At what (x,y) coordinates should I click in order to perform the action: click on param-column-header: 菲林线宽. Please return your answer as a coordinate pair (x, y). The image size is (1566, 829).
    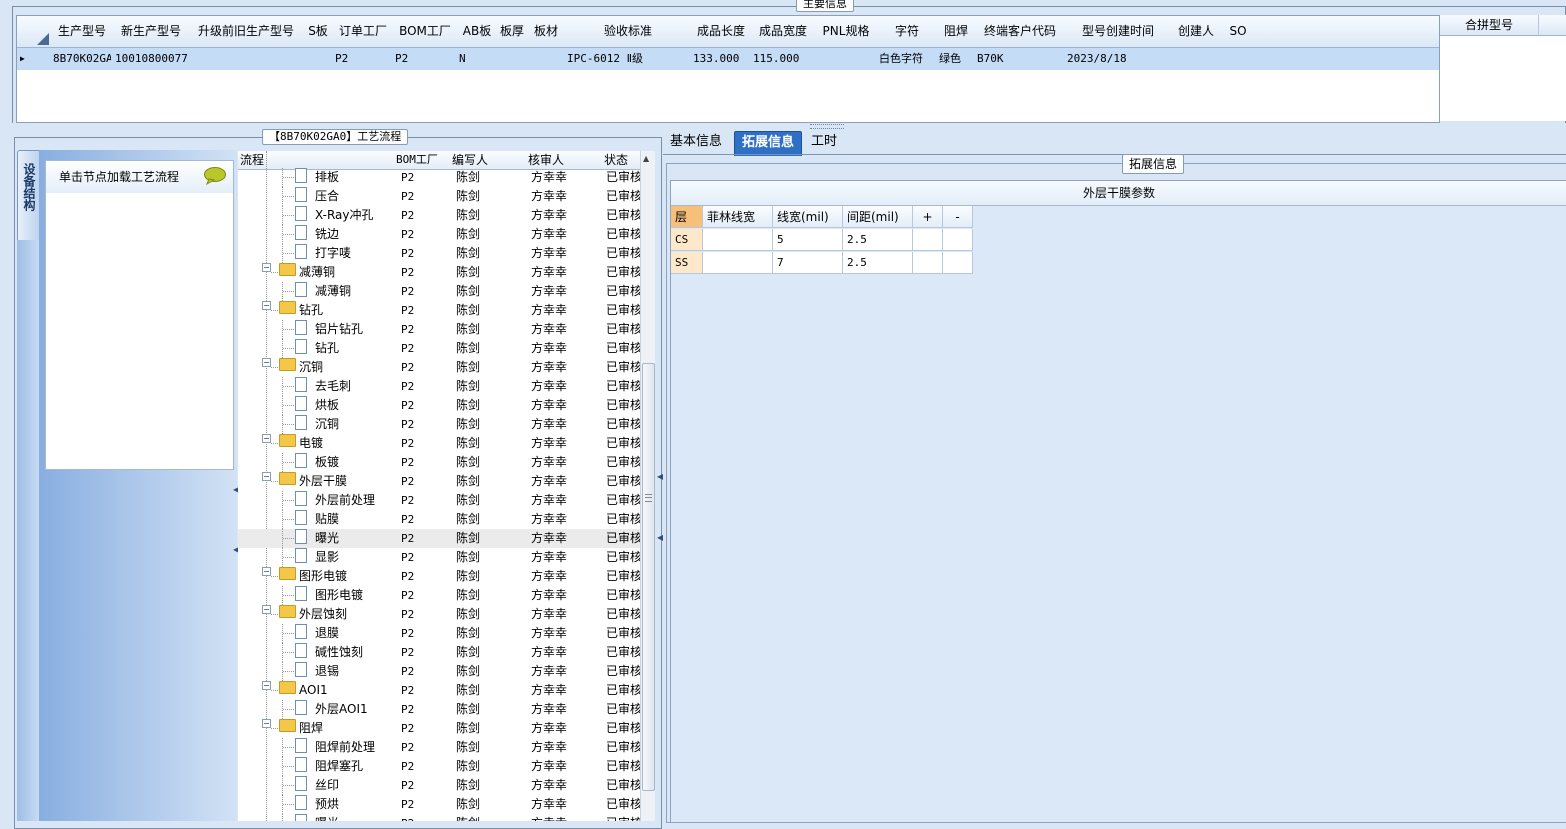
    Looking at the image, I should click on (738, 217).